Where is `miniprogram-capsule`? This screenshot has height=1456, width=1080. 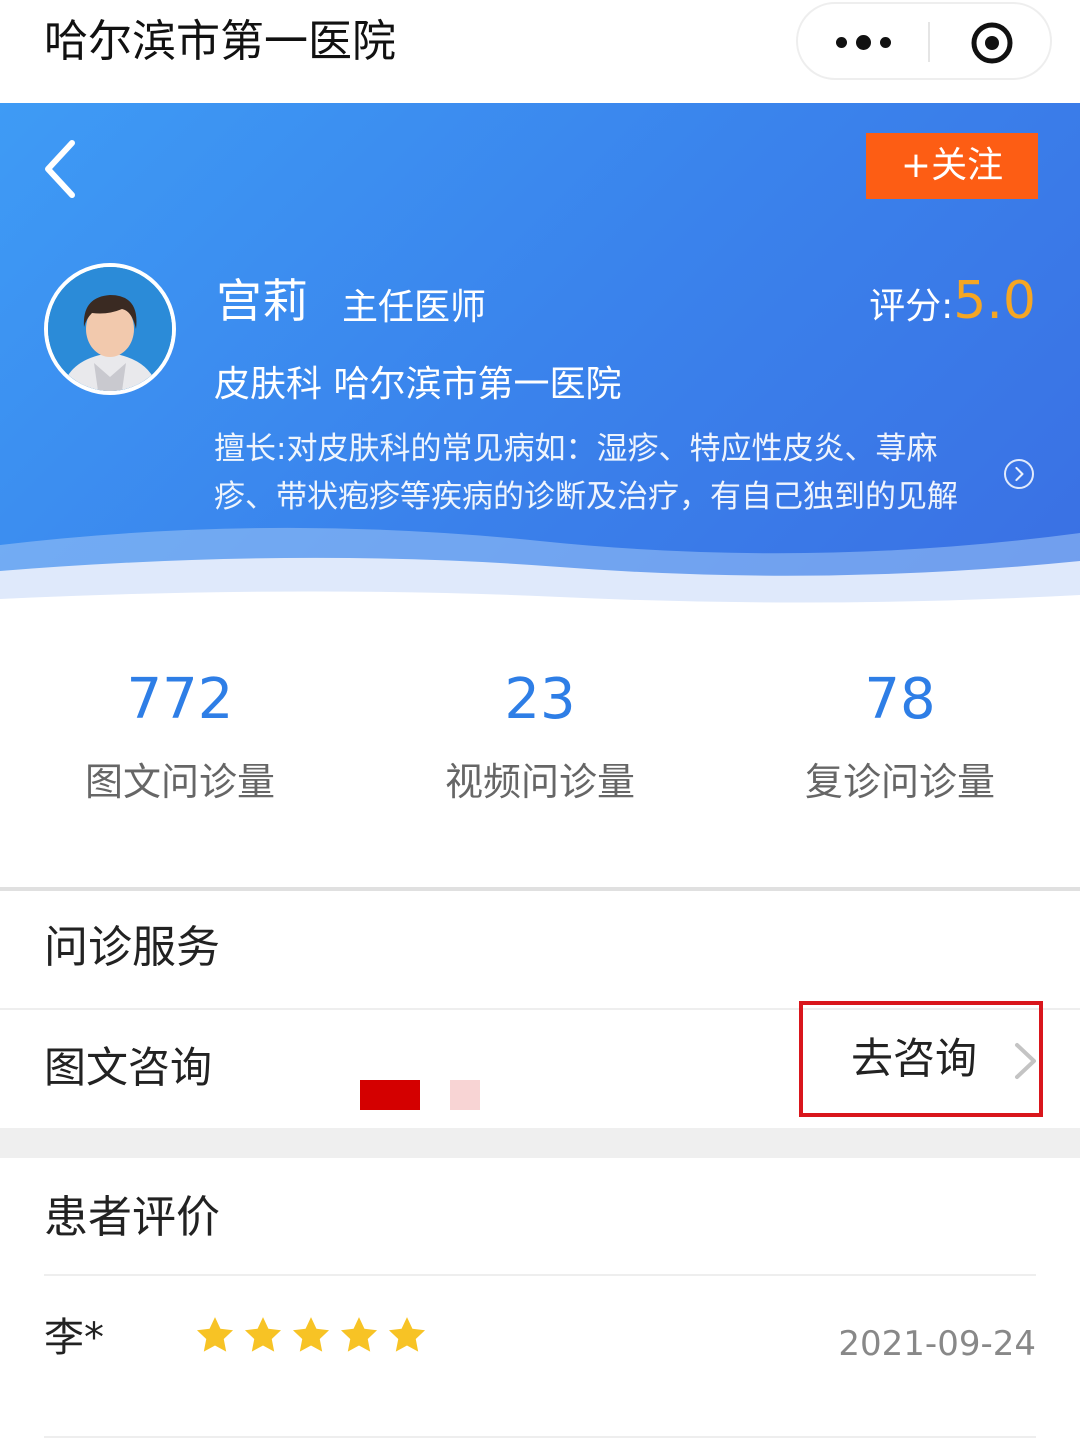
miniprogram-capsule is located at coordinates (924, 41).